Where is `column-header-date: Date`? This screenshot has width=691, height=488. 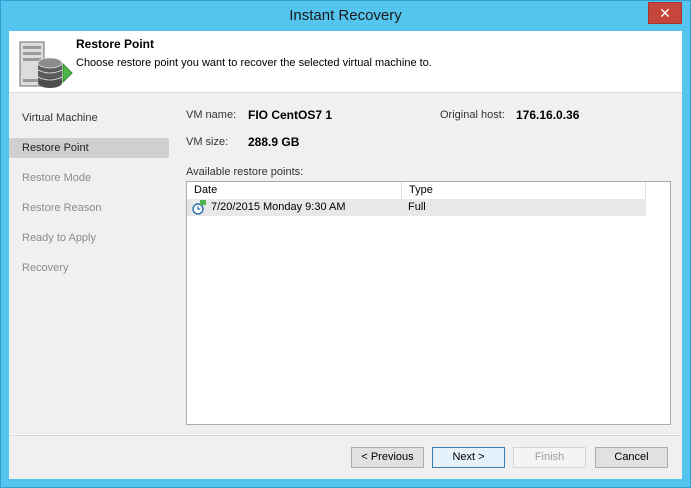 column-header-date: Date is located at coordinates (294, 190).